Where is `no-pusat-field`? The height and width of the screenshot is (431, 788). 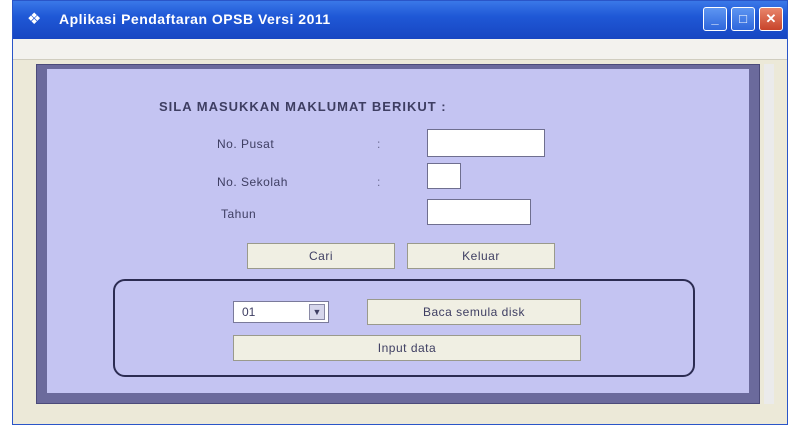 no-pusat-field is located at coordinates (486, 143).